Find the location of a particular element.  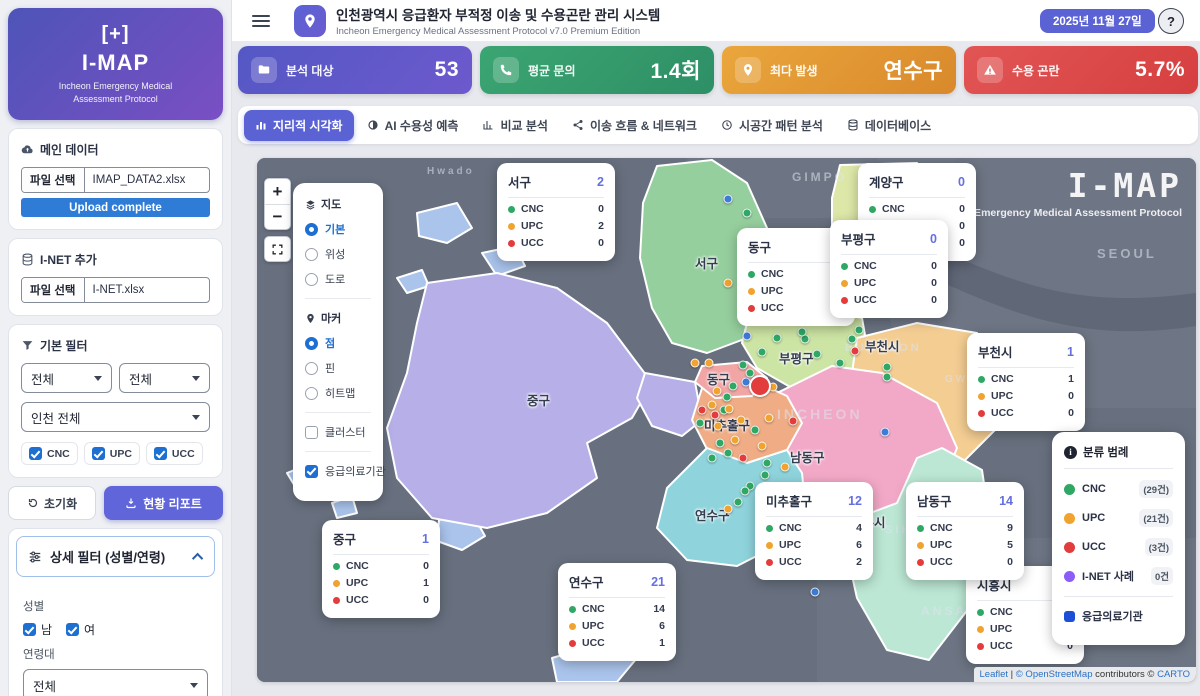

filter-select-a: 전체 is located at coordinates (66, 378).